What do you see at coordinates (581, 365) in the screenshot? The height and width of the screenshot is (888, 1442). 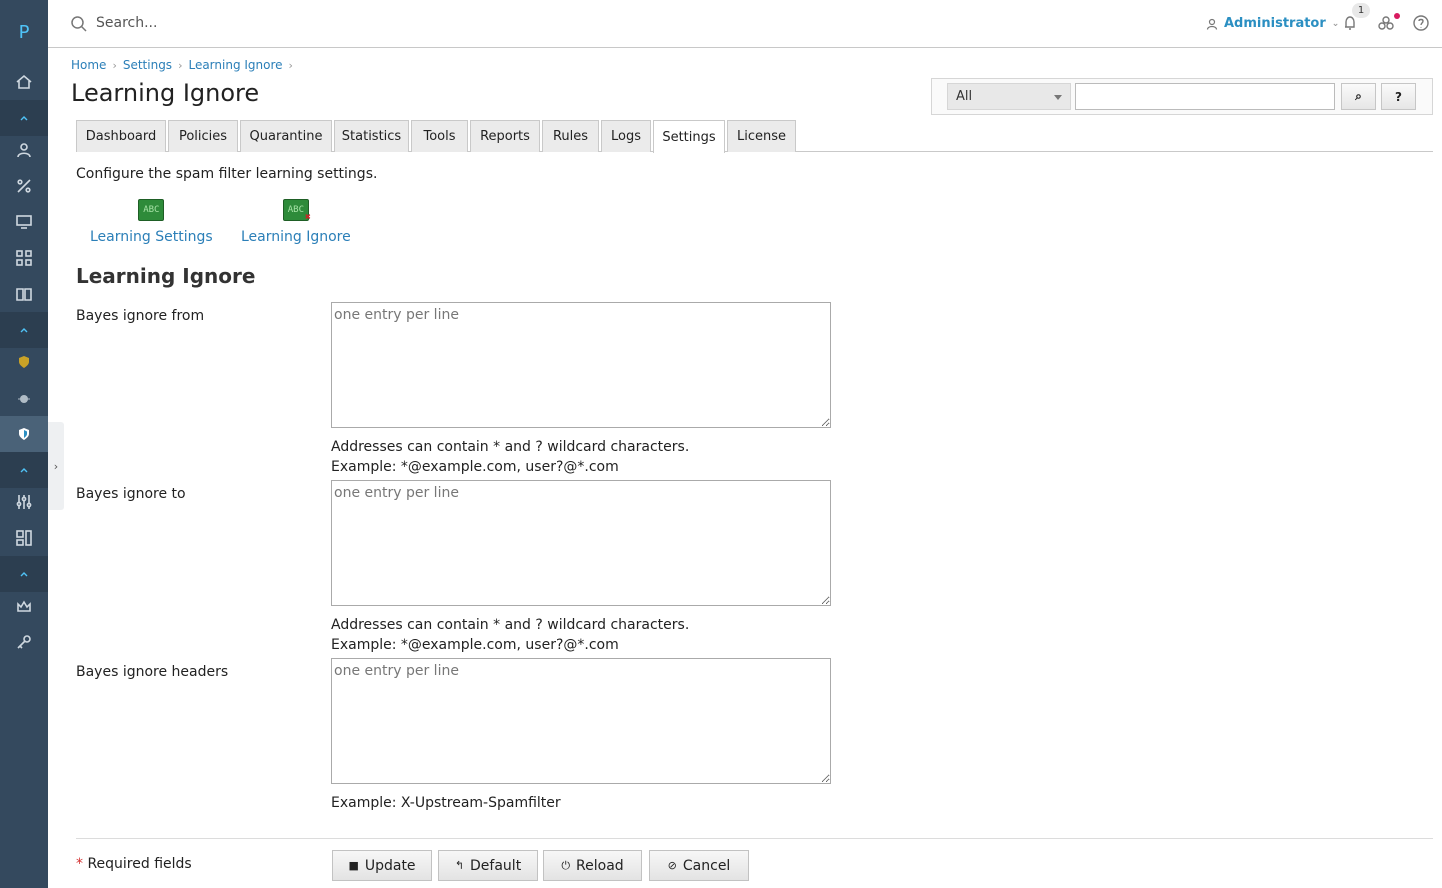 I see `bayes-ignore-from-textarea` at bounding box center [581, 365].